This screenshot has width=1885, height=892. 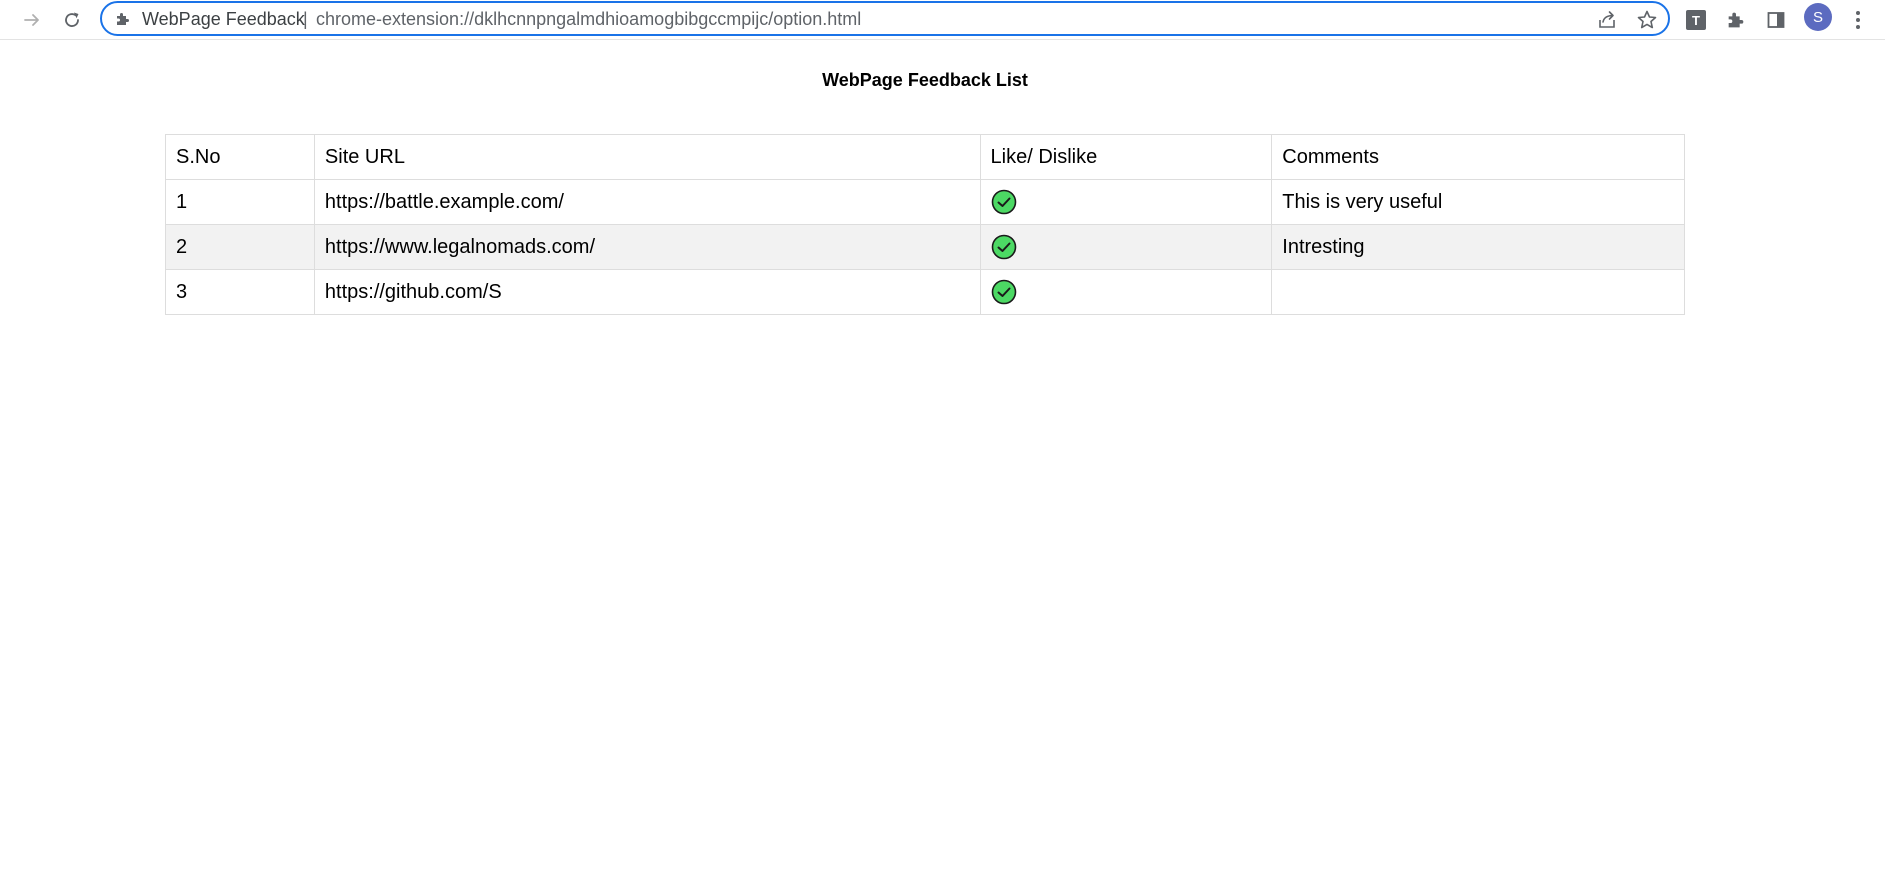 What do you see at coordinates (240, 157) in the screenshot?
I see `header-sno: S.No` at bounding box center [240, 157].